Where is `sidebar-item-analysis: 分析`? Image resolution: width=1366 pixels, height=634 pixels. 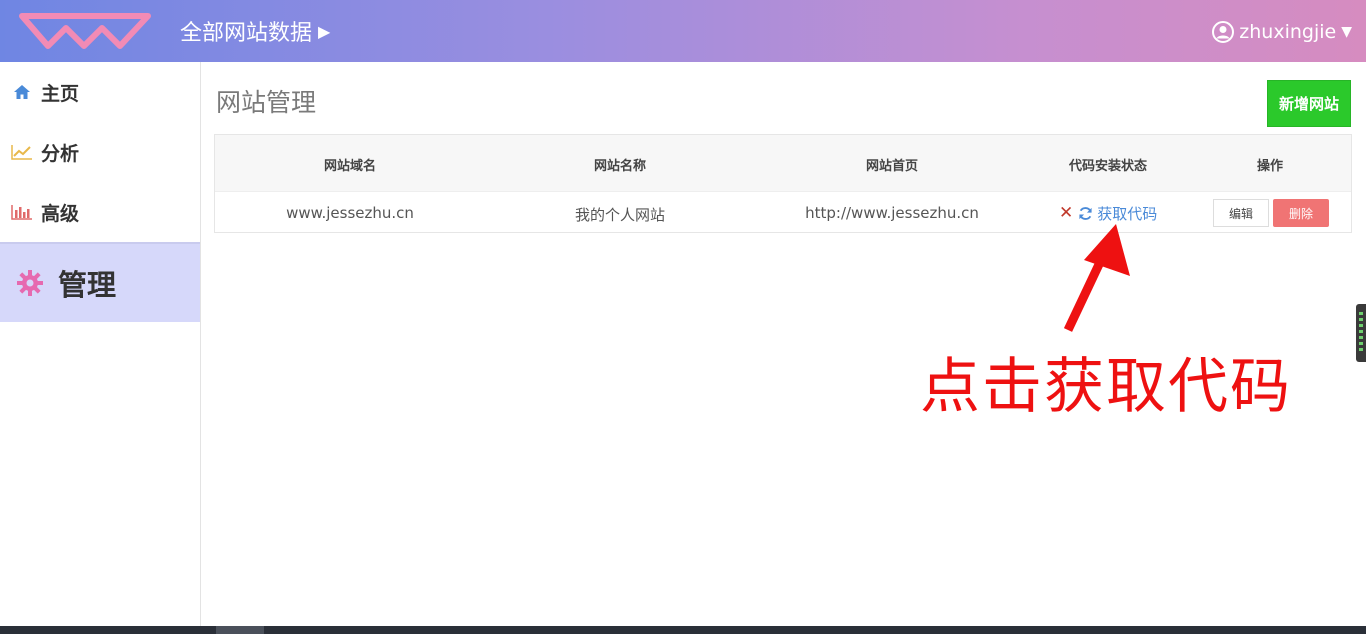
sidebar-item-analysis: 分析 is located at coordinates (100, 152).